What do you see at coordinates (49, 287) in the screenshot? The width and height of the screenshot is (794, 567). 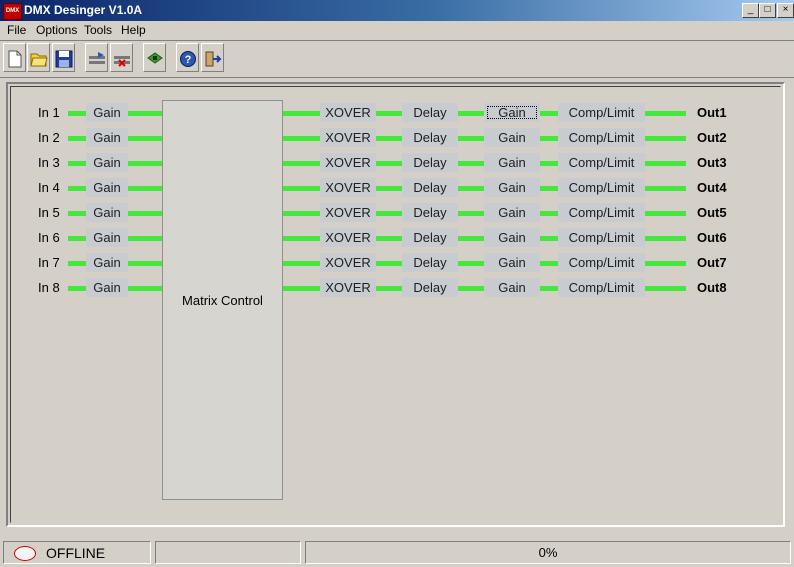 I see `input-label: In 8` at bounding box center [49, 287].